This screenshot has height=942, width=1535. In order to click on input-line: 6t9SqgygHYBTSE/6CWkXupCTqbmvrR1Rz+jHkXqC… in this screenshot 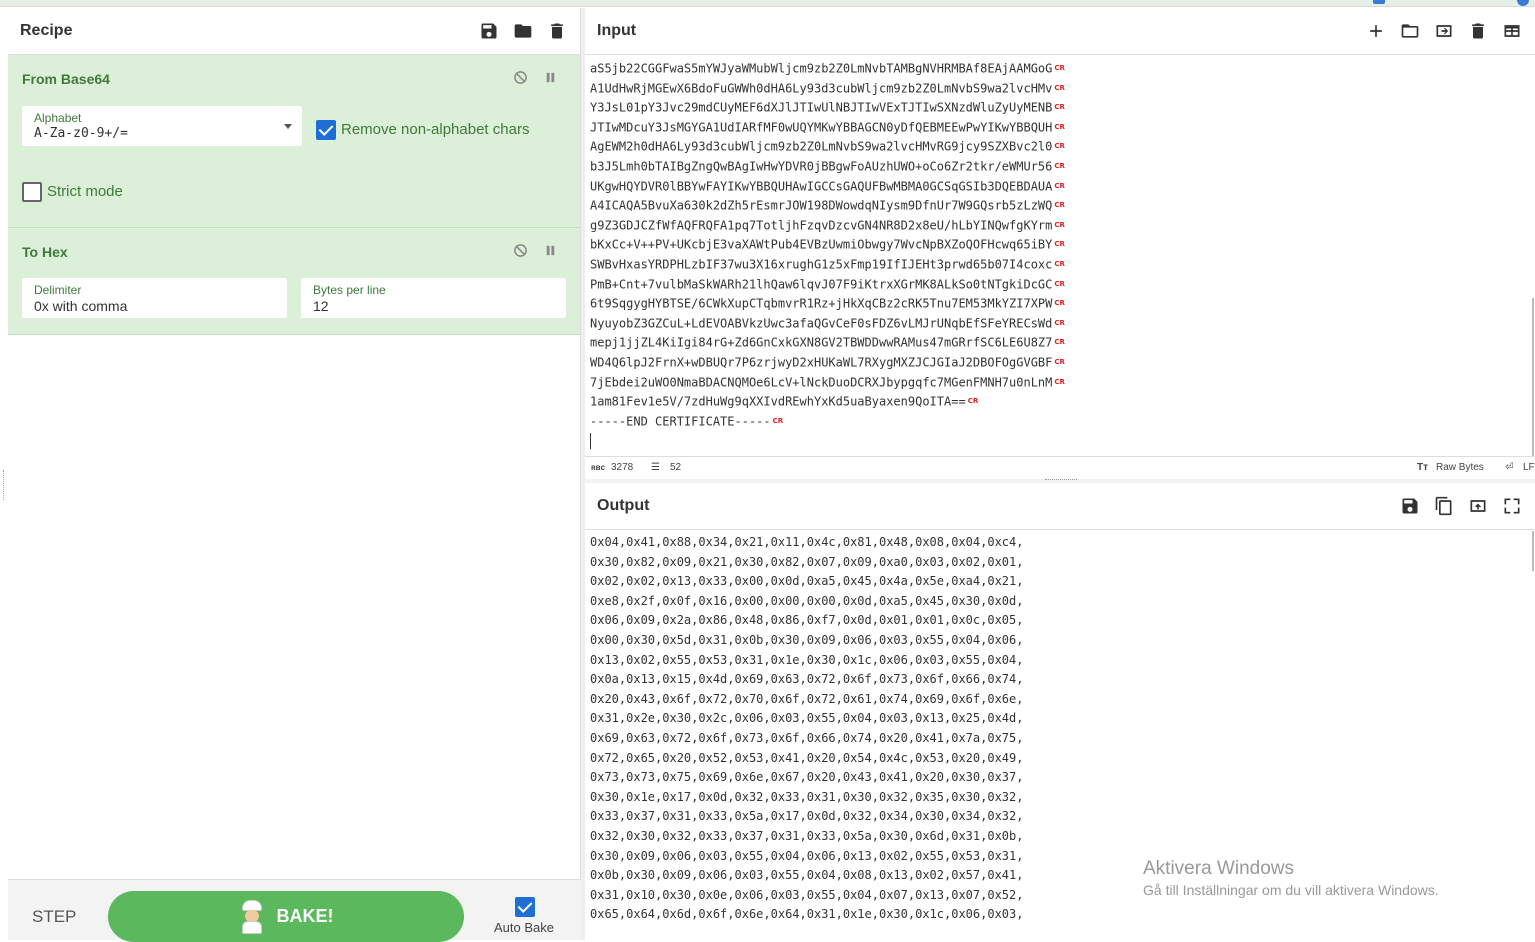, I will do `click(827, 304)`.